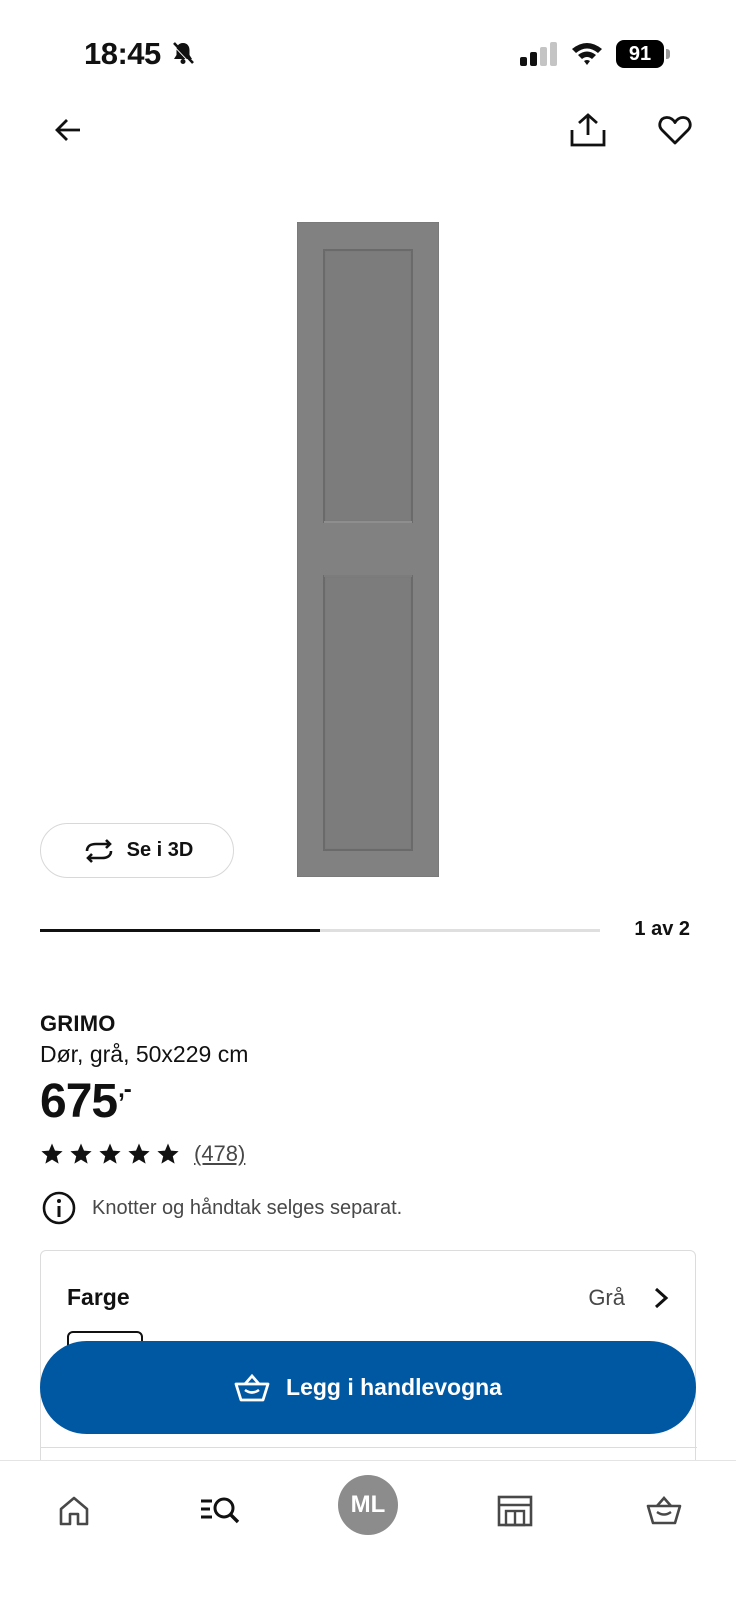 This screenshot has height=1600, width=736. What do you see at coordinates (661, 1297) in the screenshot?
I see `chevron-right-icon` at bounding box center [661, 1297].